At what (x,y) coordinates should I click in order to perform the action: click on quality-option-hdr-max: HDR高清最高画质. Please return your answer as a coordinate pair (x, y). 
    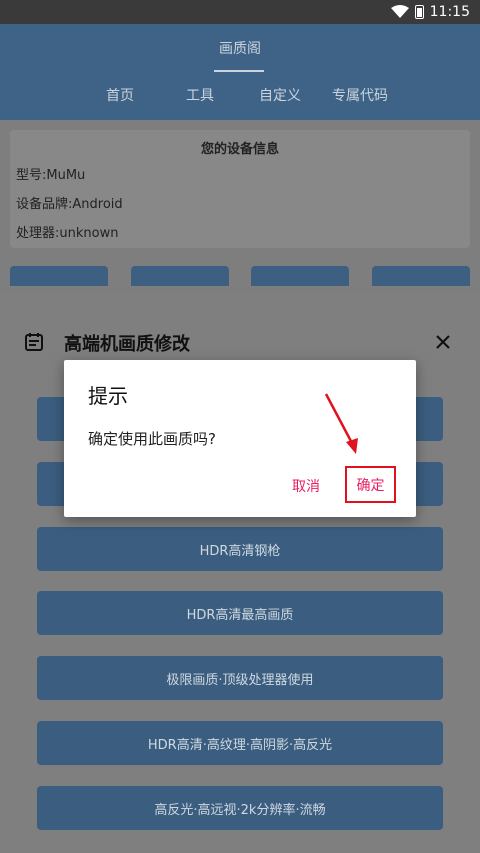
    Looking at the image, I should click on (240, 613).